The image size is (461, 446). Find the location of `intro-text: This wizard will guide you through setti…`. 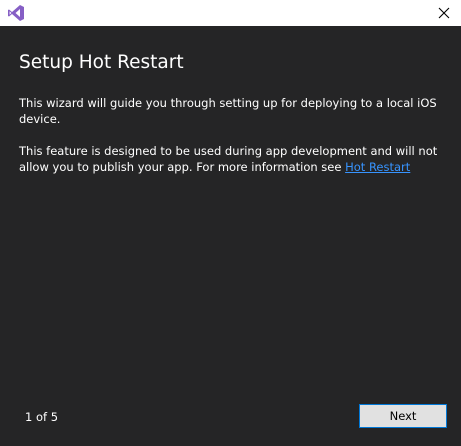

intro-text: This wizard will guide you through setti… is located at coordinates (228, 111).